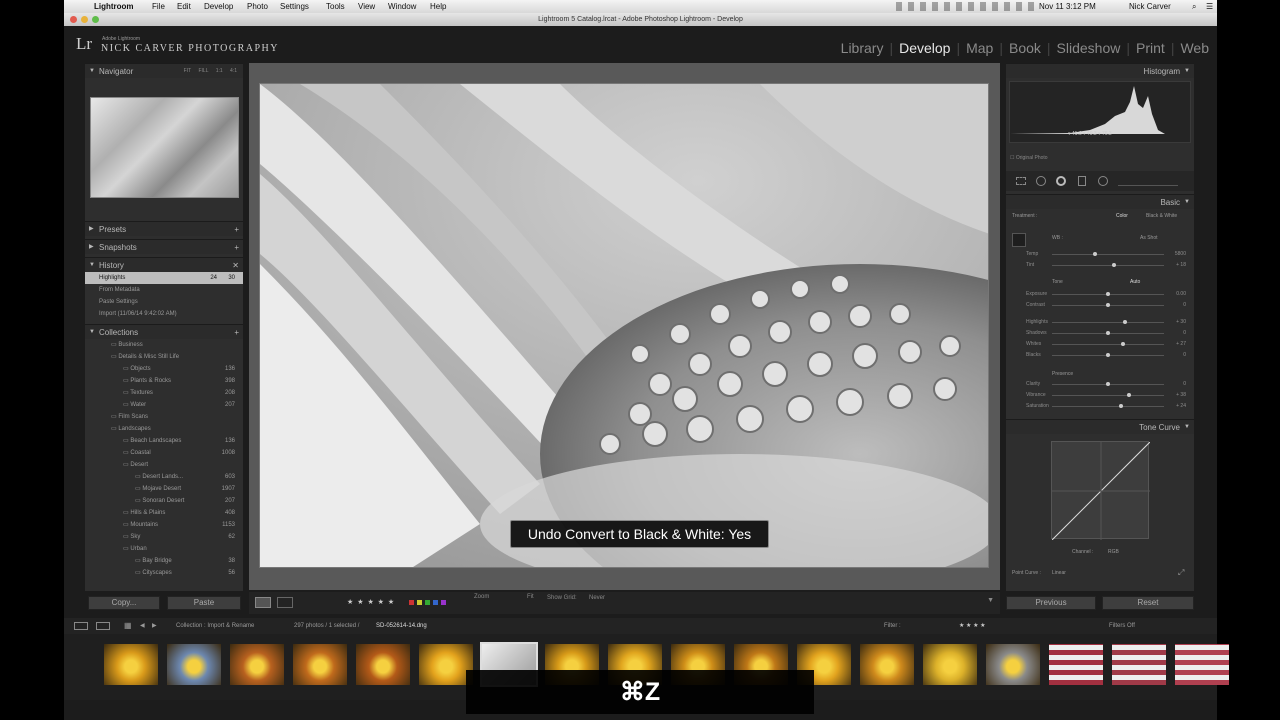  I want to click on wb-select: As Shot, so click(1149, 238).